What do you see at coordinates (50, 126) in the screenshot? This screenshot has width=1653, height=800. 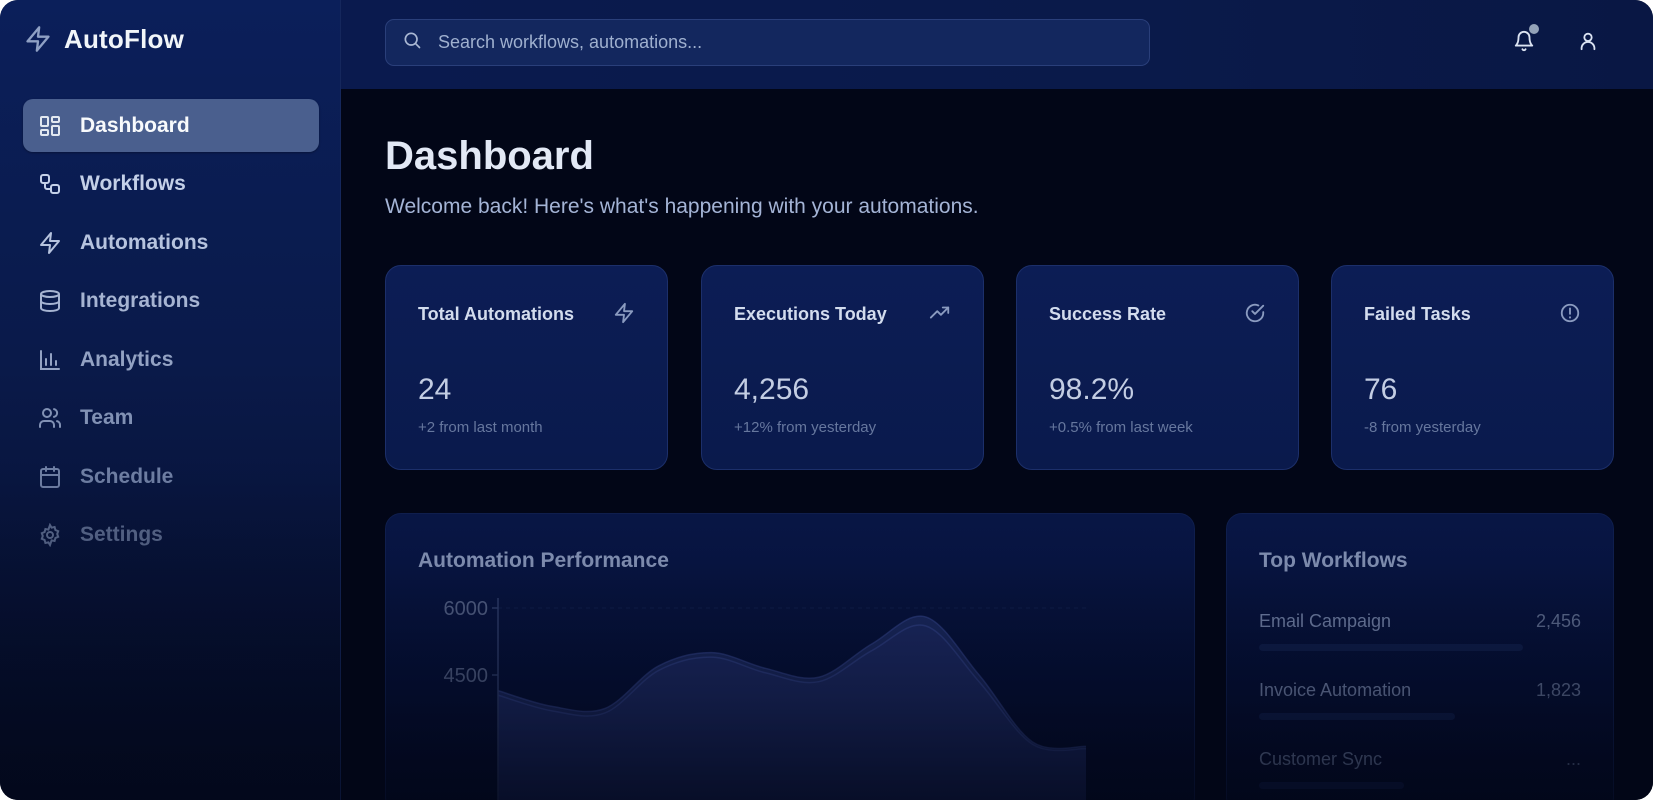 I see `layout-grid-icon` at bounding box center [50, 126].